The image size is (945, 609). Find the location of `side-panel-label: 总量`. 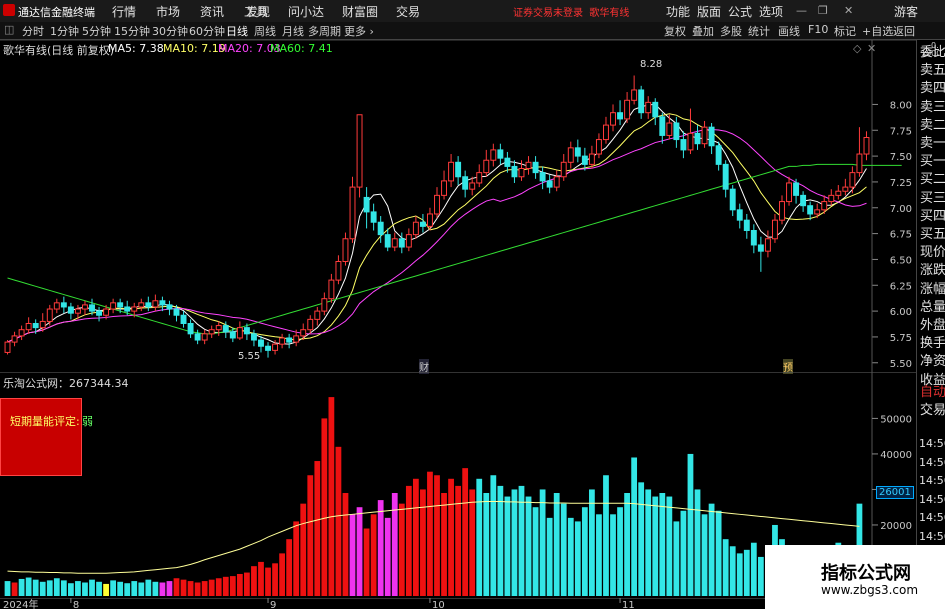

side-panel-label: 总量 is located at coordinates (932, 307).